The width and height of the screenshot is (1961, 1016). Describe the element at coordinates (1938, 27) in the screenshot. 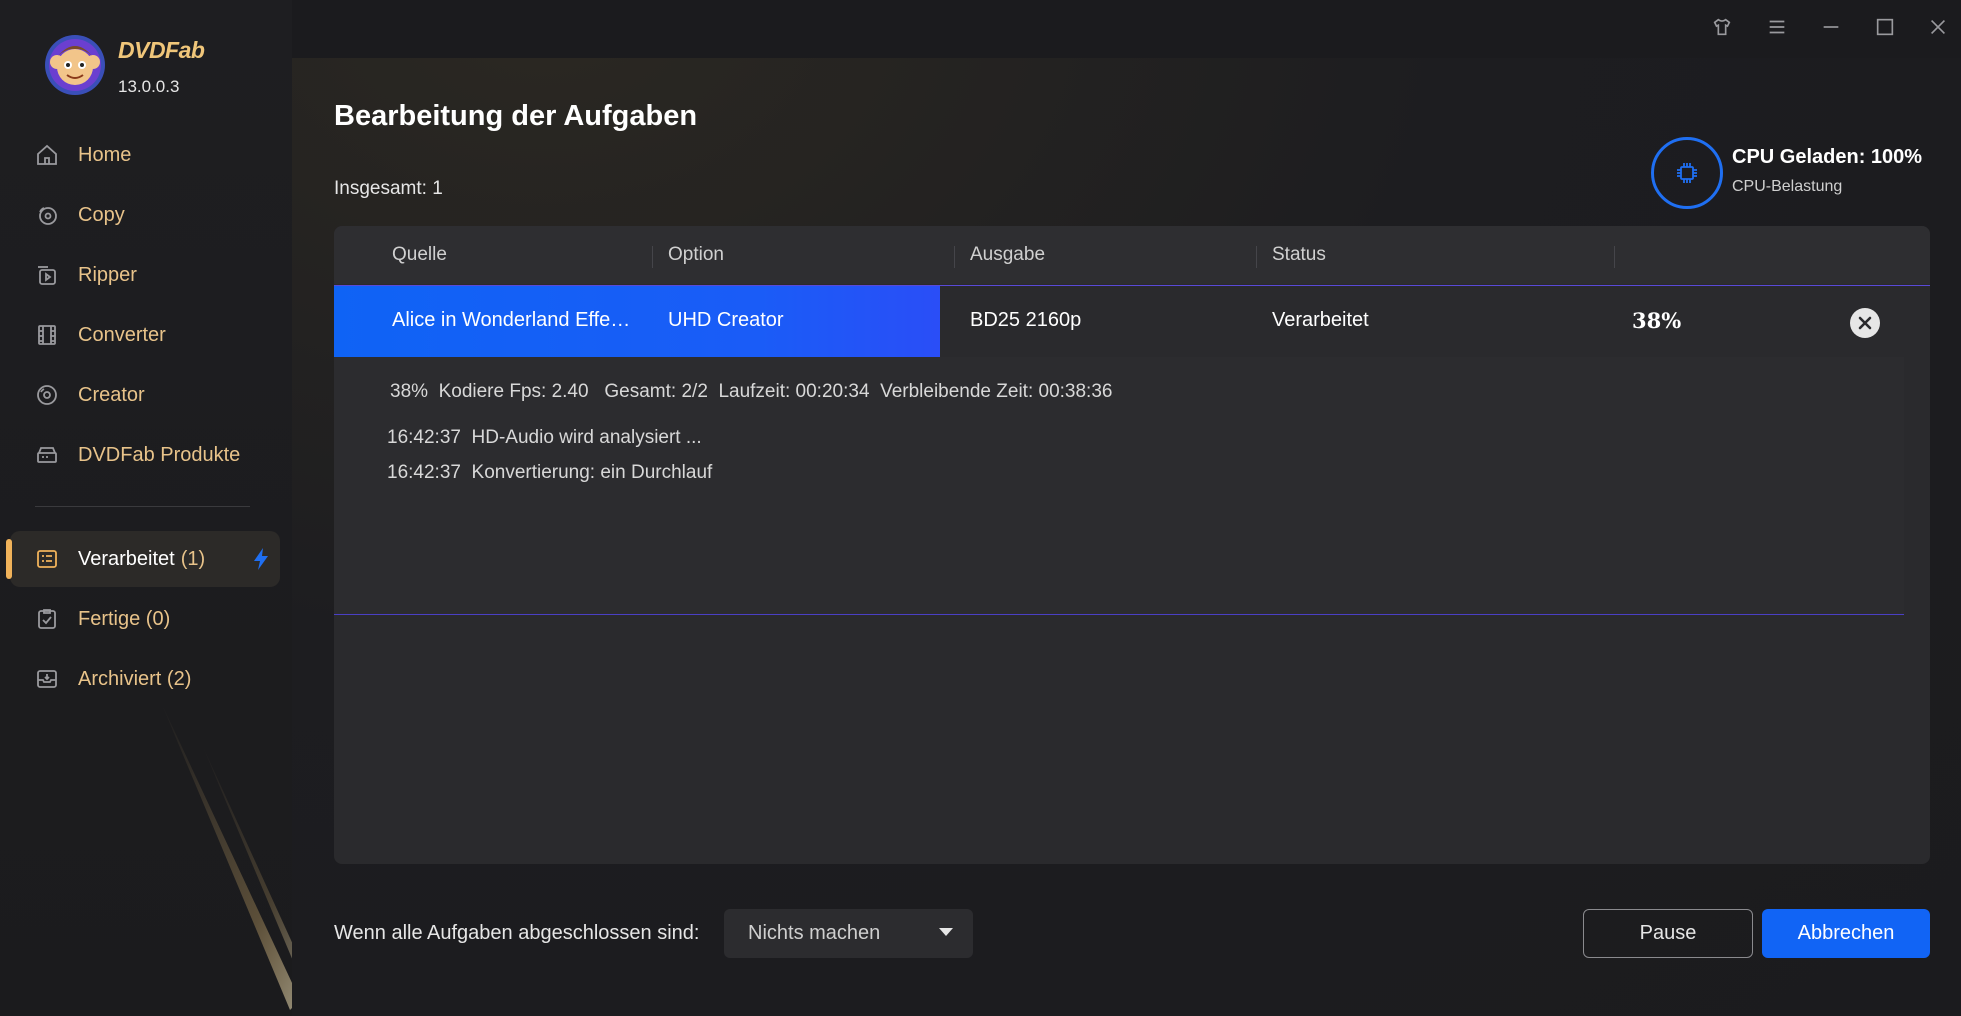

I see `close-window-icon` at that location.